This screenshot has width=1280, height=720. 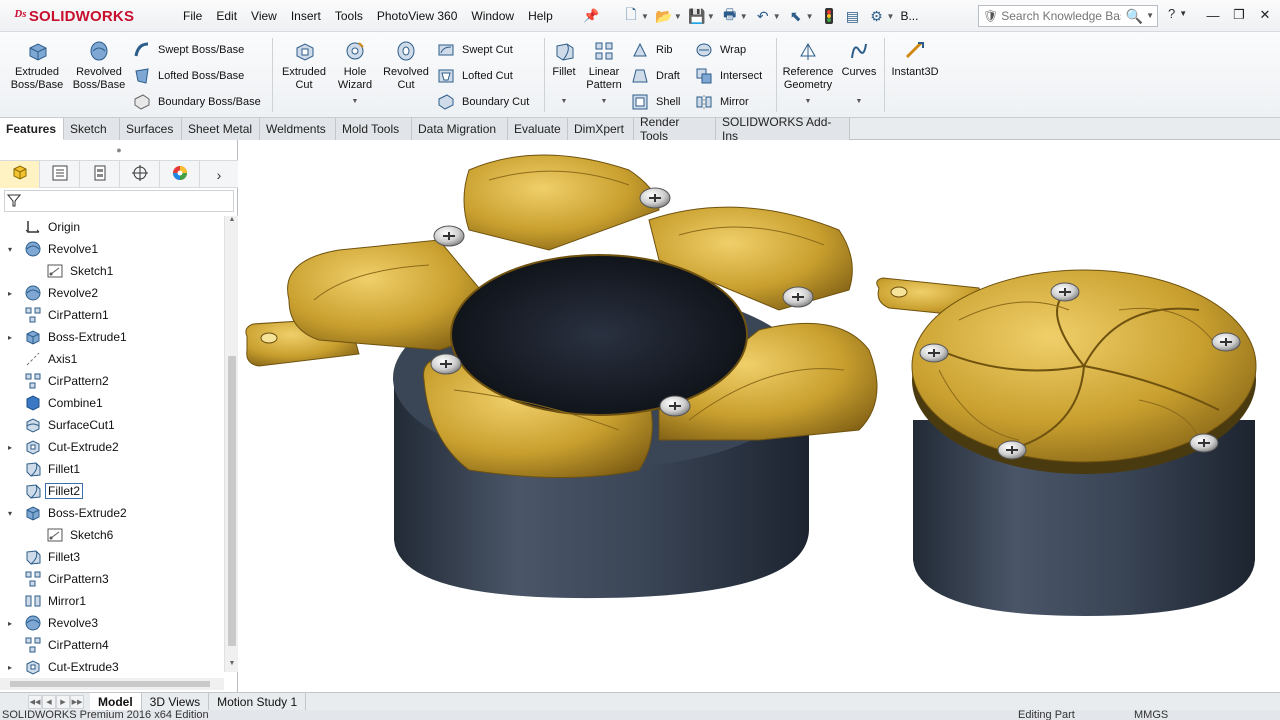 What do you see at coordinates (221, 129) in the screenshot?
I see `tab-sheet-metal: Sheet Metal` at bounding box center [221, 129].